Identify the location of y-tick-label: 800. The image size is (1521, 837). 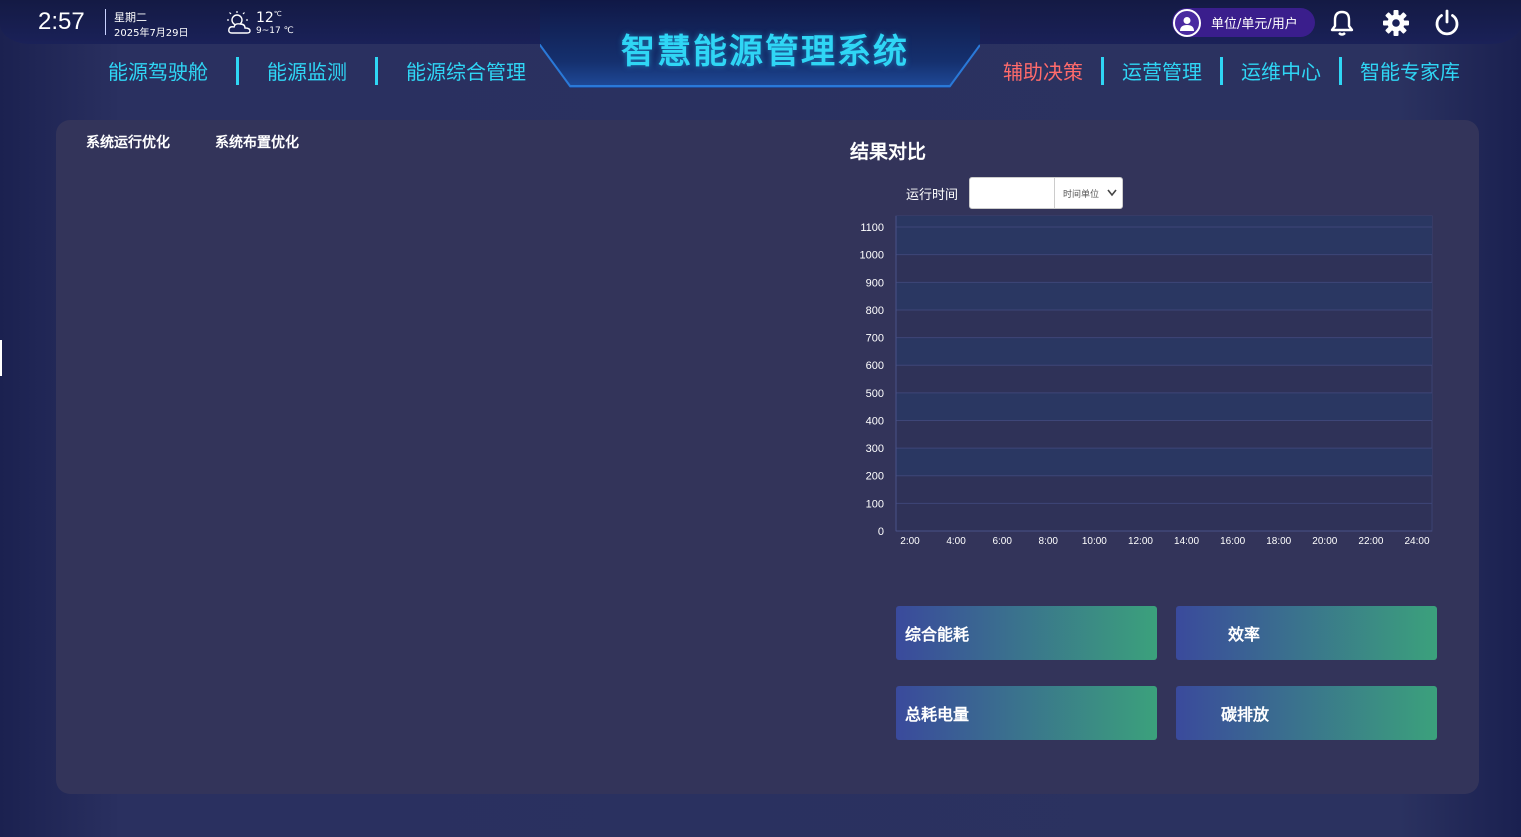
(875, 311).